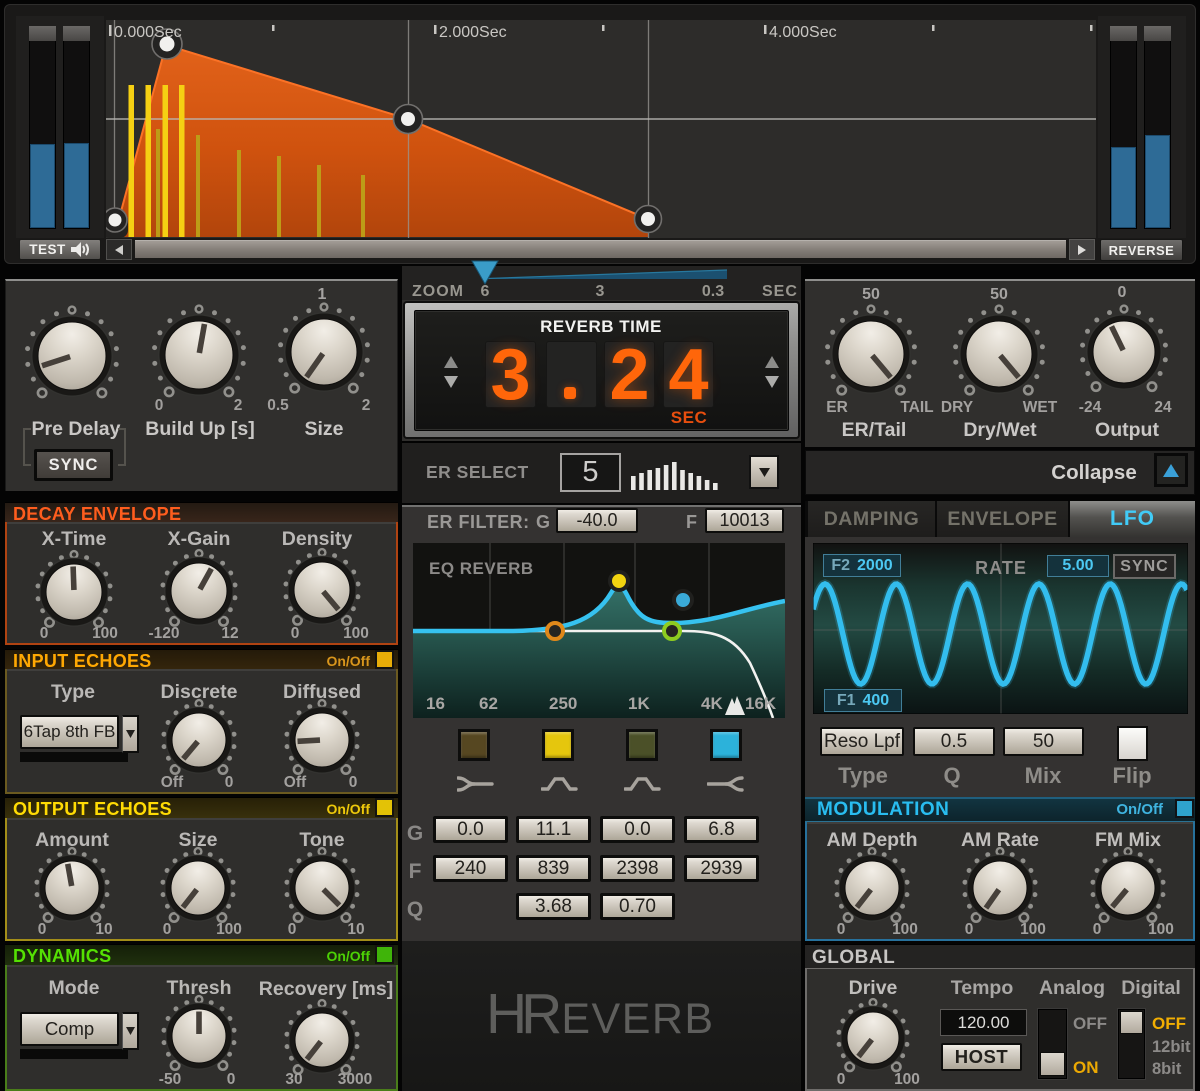 The width and height of the screenshot is (1200, 1091). What do you see at coordinates (481, 568) in the screenshot?
I see `svg-text: EQ REVERB` at bounding box center [481, 568].